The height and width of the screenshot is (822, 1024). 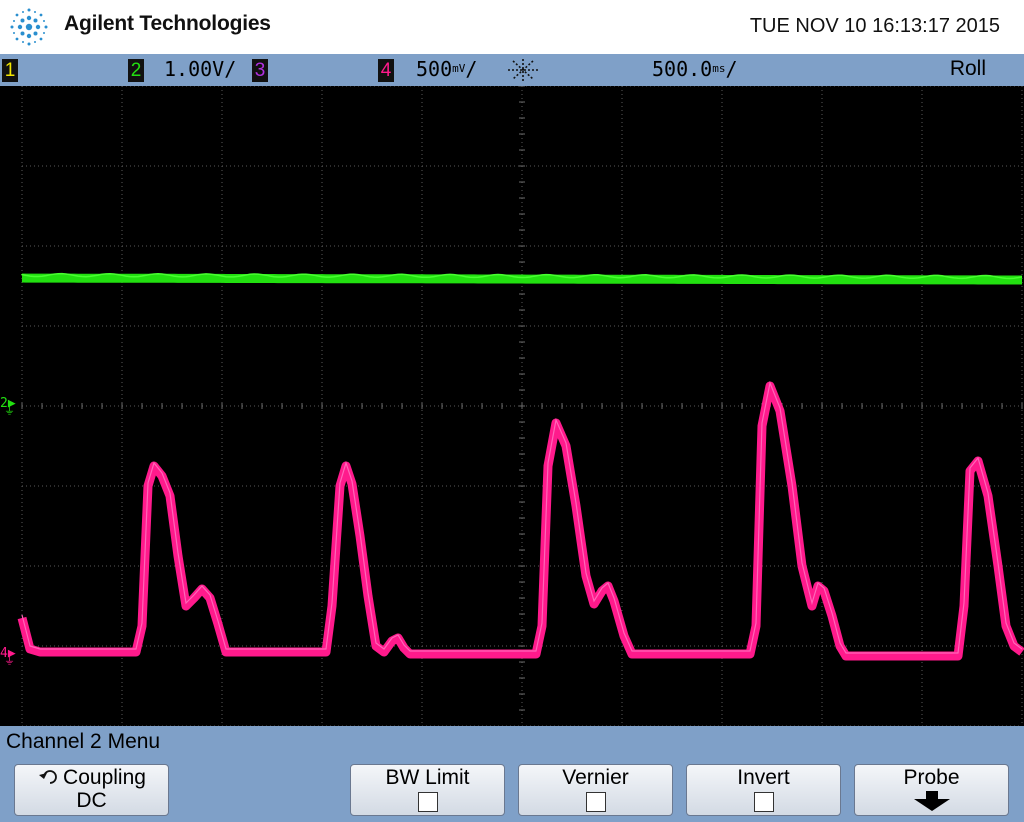 I want to click on coupling-label: Coupling, so click(x=104, y=777).